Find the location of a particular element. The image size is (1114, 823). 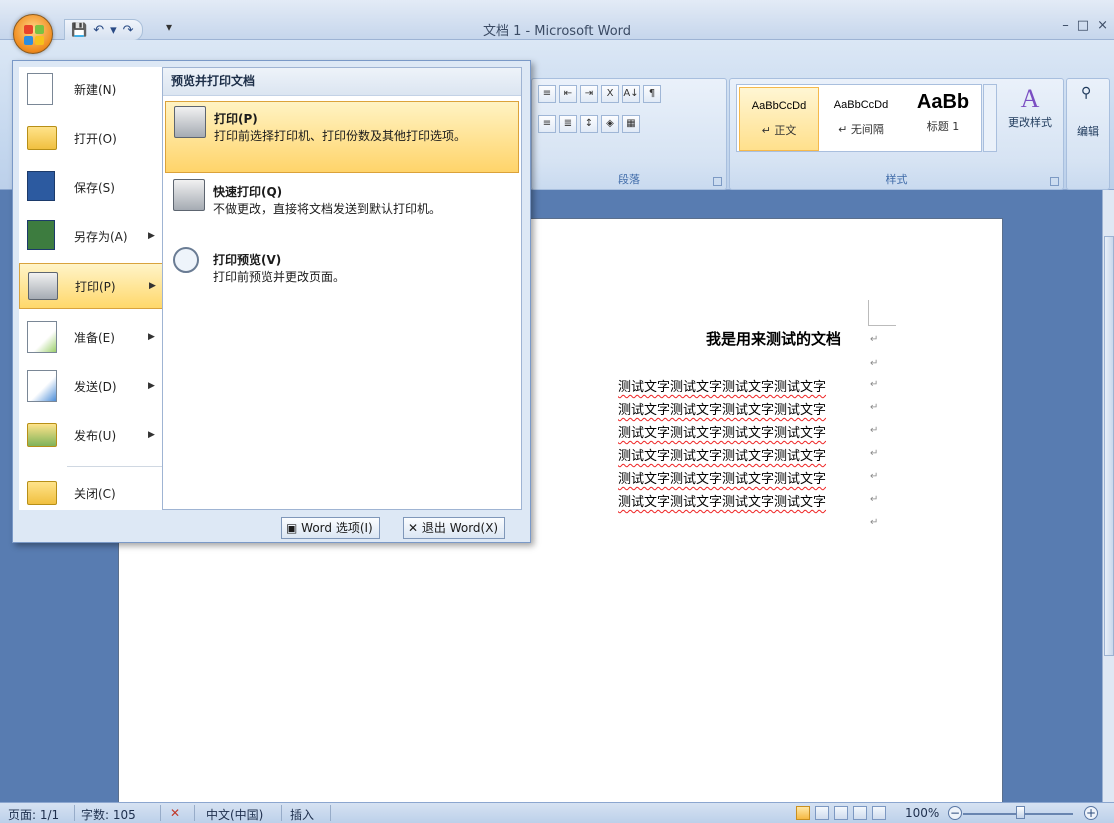

close-button: × is located at coordinates (1102, 25).